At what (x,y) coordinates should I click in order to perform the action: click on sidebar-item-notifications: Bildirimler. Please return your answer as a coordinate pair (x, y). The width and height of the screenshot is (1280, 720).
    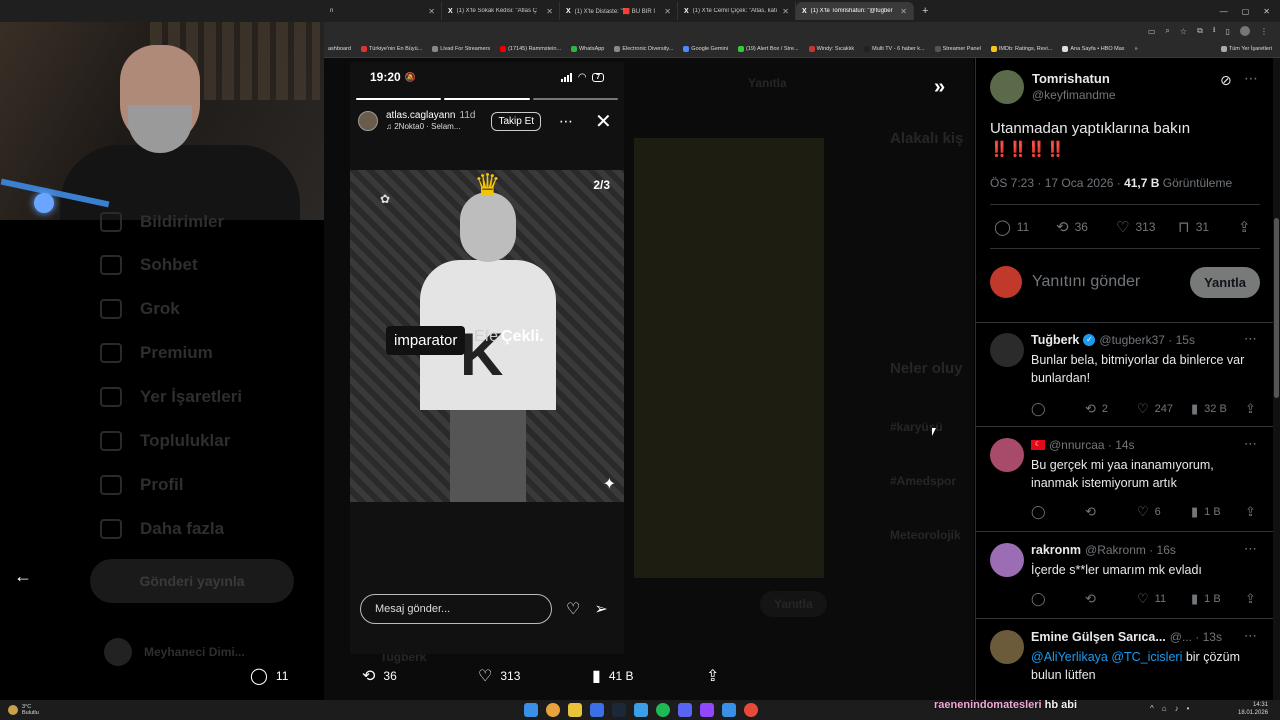
    Looking at the image, I should click on (162, 222).